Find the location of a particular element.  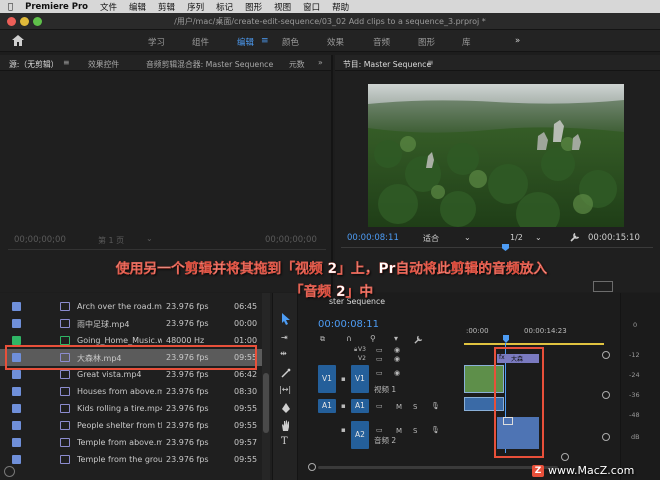

tab-effect-controls: 效果控件 is located at coordinates (103, 64).